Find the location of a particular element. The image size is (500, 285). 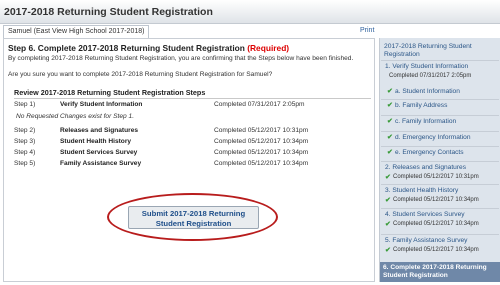

step-number: Step 2) is located at coordinates (25, 130).